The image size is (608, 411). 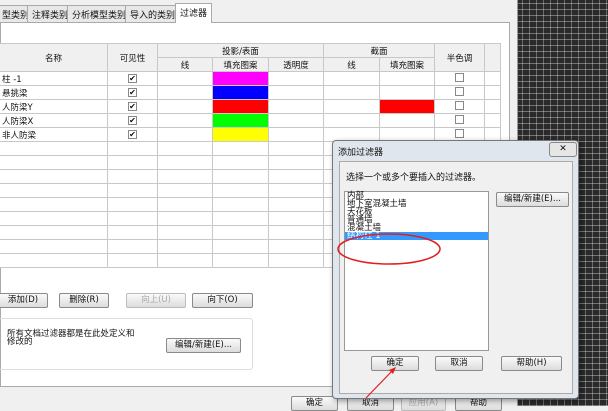 What do you see at coordinates (379, 384) in the screenshot?
I see `arrow-icon` at bounding box center [379, 384].